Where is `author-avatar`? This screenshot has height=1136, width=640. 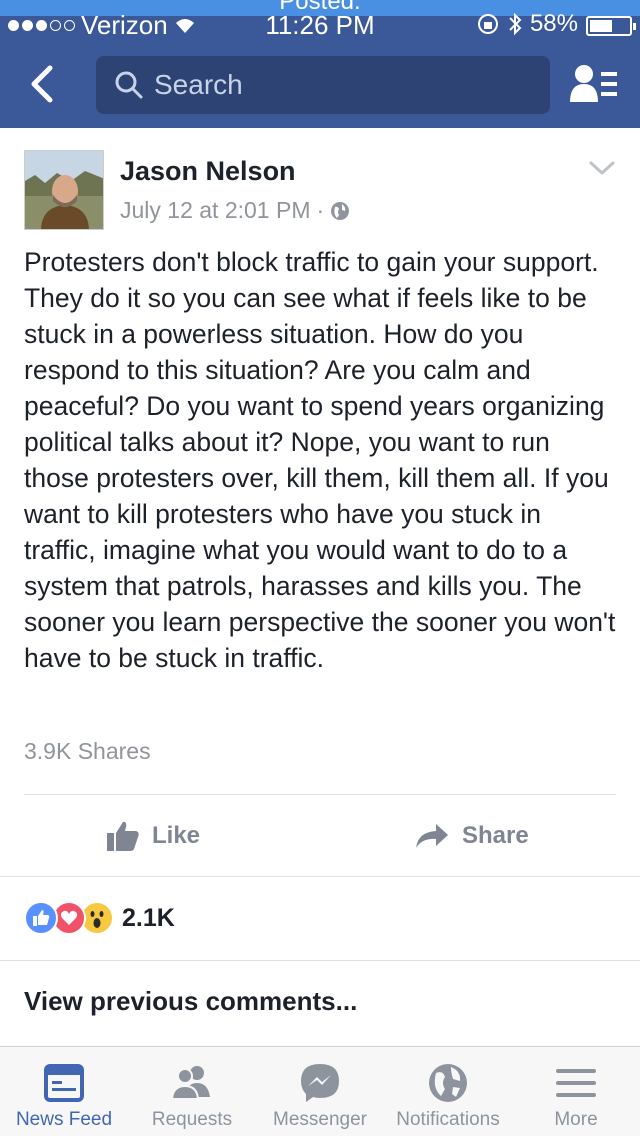
author-avatar is located at coordinates (64, 190).